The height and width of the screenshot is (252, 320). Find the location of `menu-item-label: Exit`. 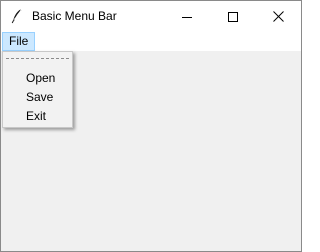

menu-item-label: Exit is located at coordinates (36, 116).